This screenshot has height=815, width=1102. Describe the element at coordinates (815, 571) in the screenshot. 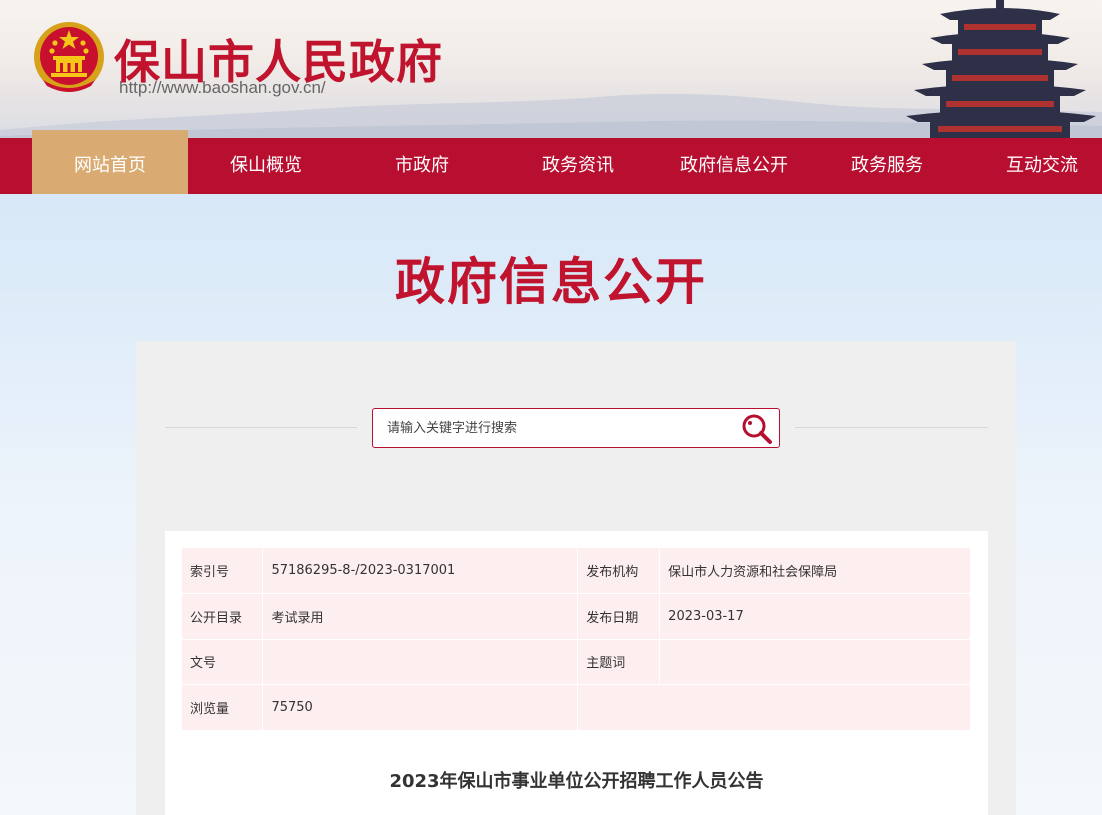

I see `publisher-value: 保山市人力资源和社会保障局` at that location.